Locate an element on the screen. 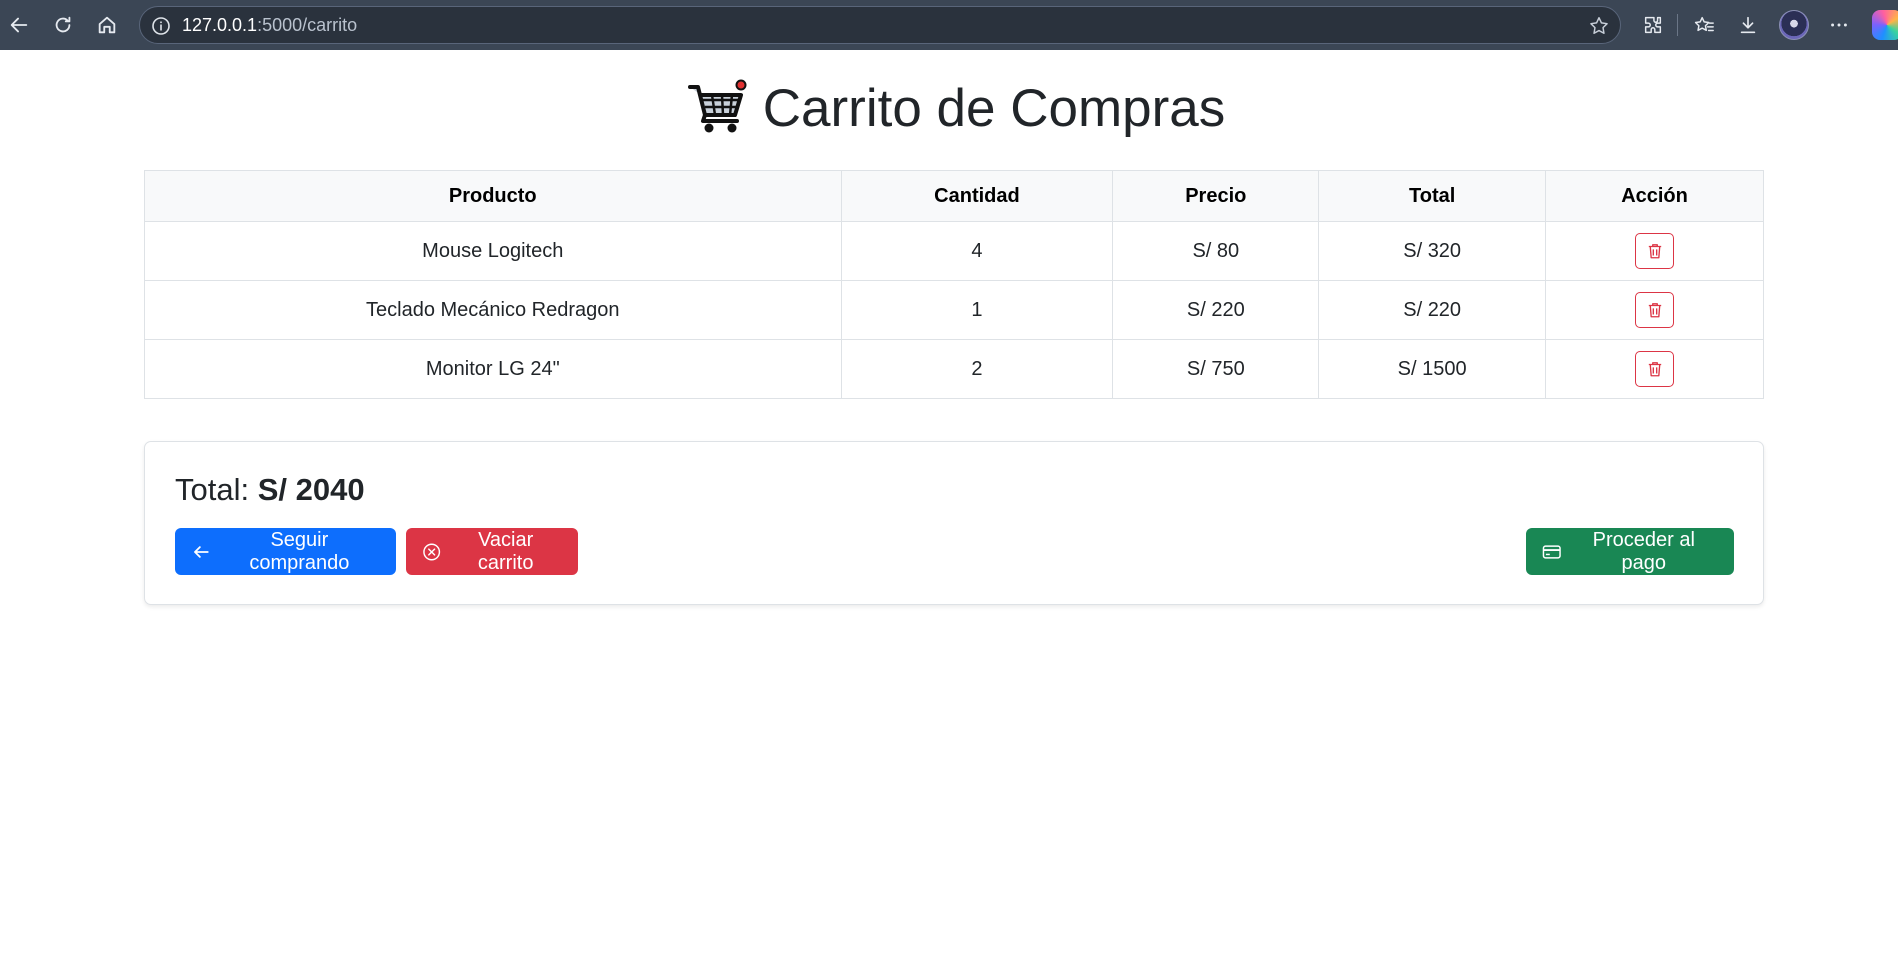 Image resolution: width=1898 pixels, height=968 pixels. cell-precio: S/ 750 is located at coordinates (1216, 369).